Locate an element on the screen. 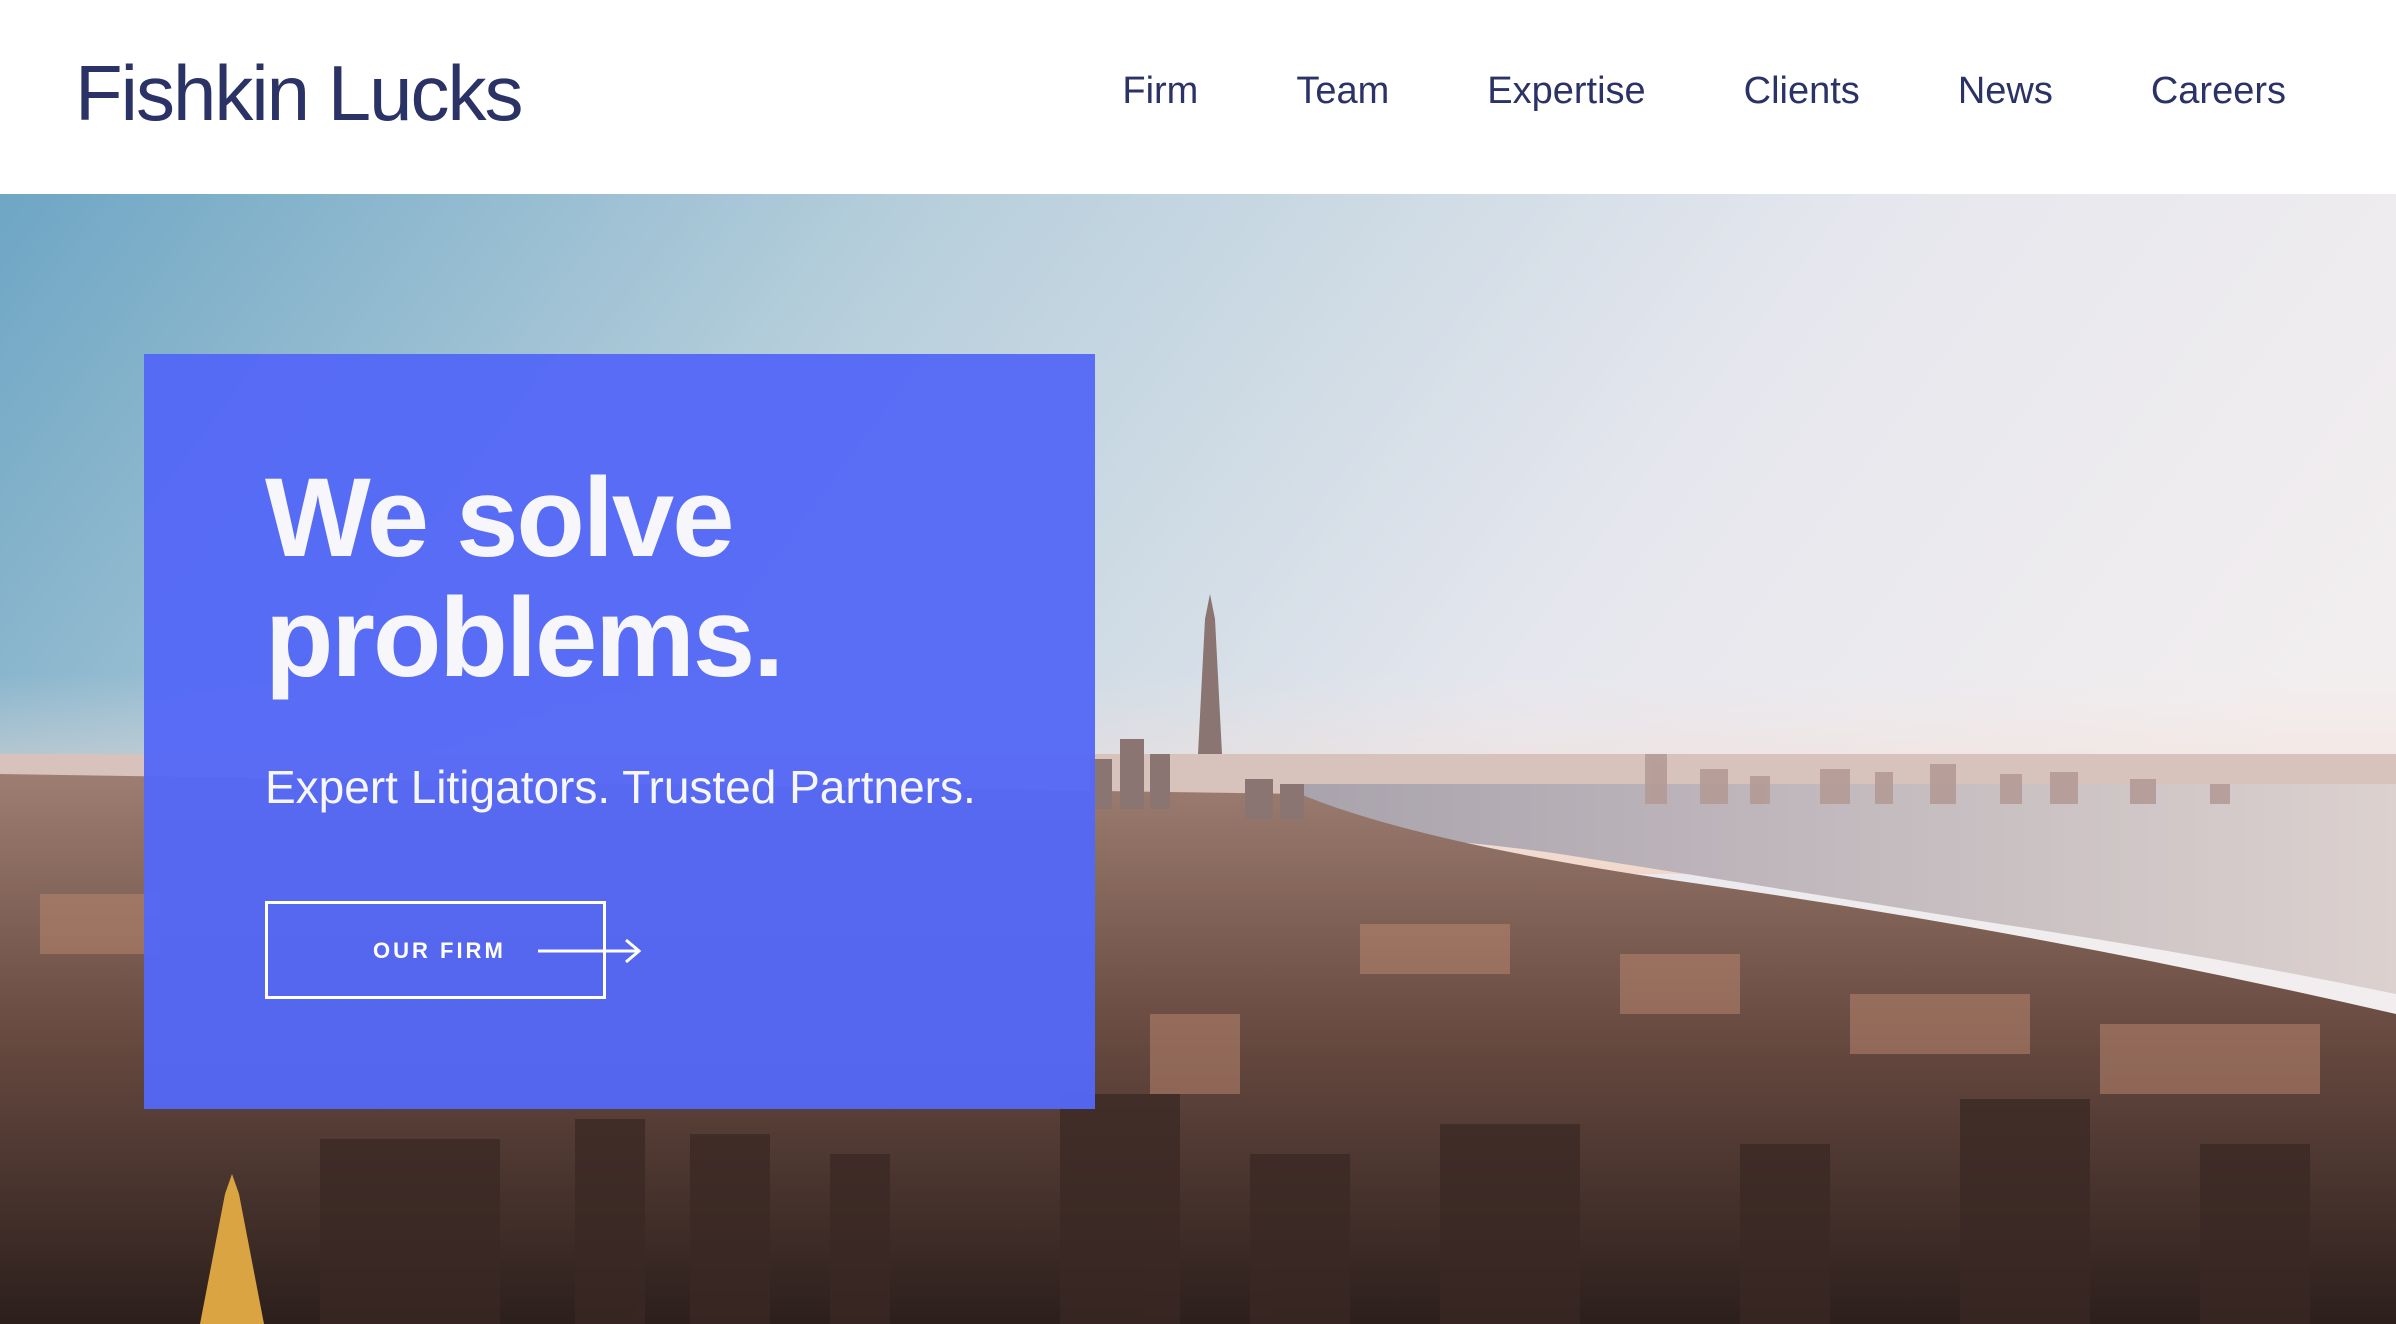 This screenshot has height=1324, width=2396. nav-item-careers: Careers is located at coordinates (2218, 91).